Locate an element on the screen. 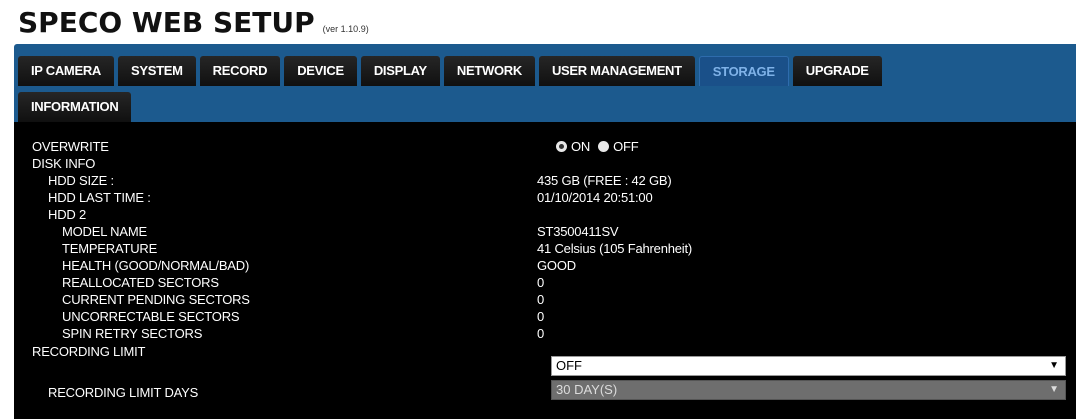  reallocated-sectors-label: REALLOCATED SECTORS is located at coordinates (140, 282).